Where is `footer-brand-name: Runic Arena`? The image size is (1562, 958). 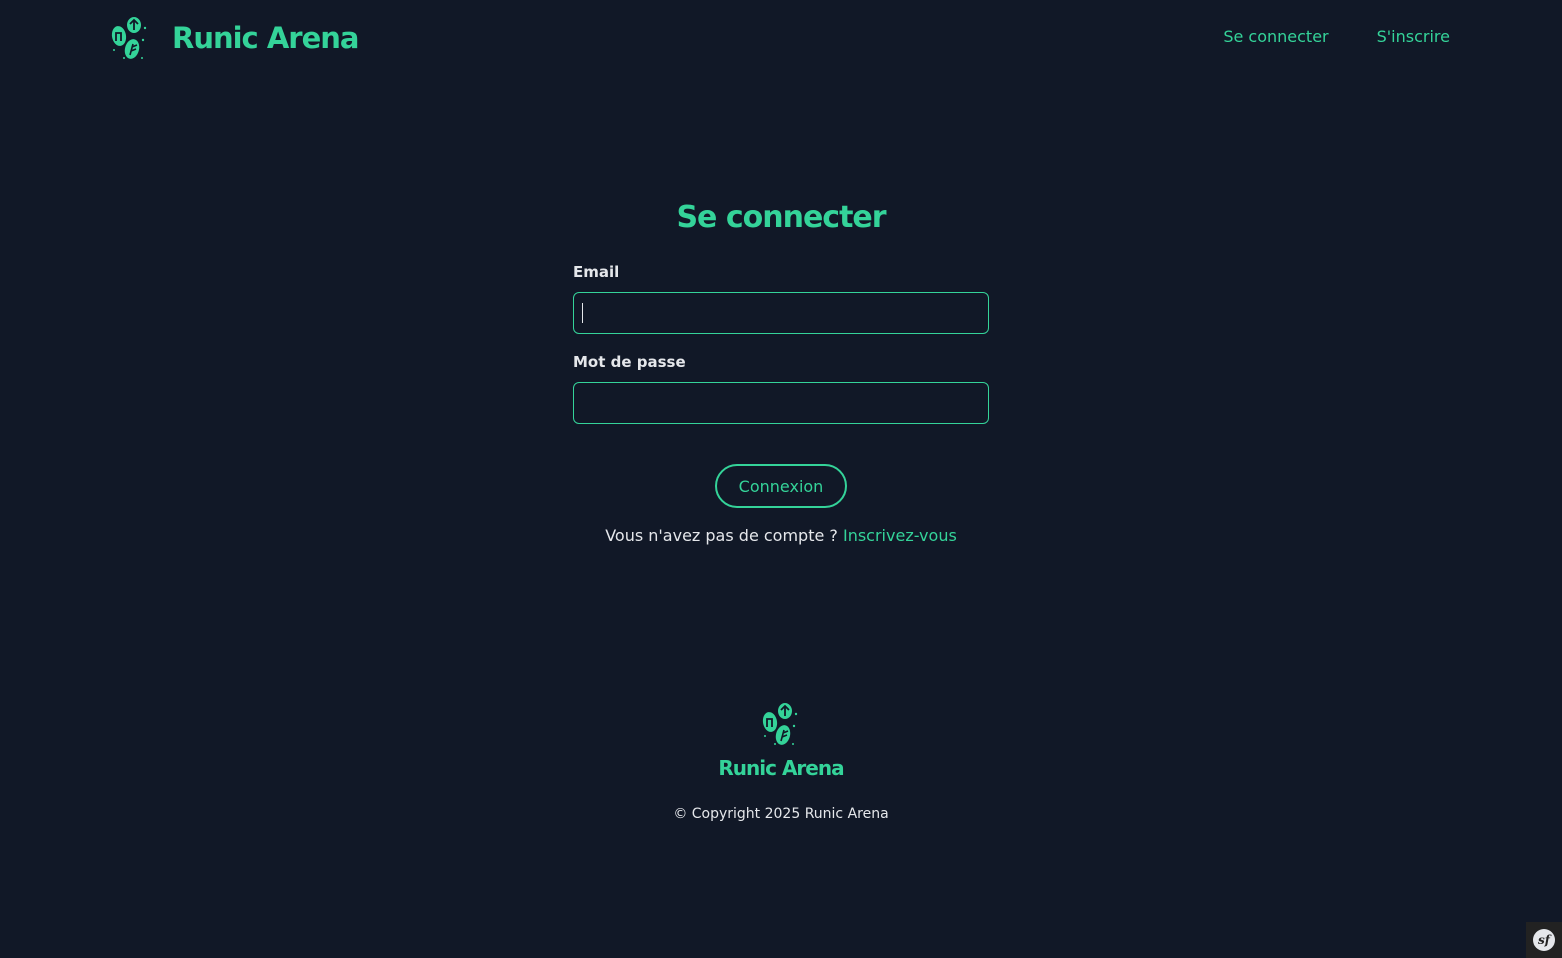 footer-brand-name: Runic Arena is located at coordinates (781, 768).